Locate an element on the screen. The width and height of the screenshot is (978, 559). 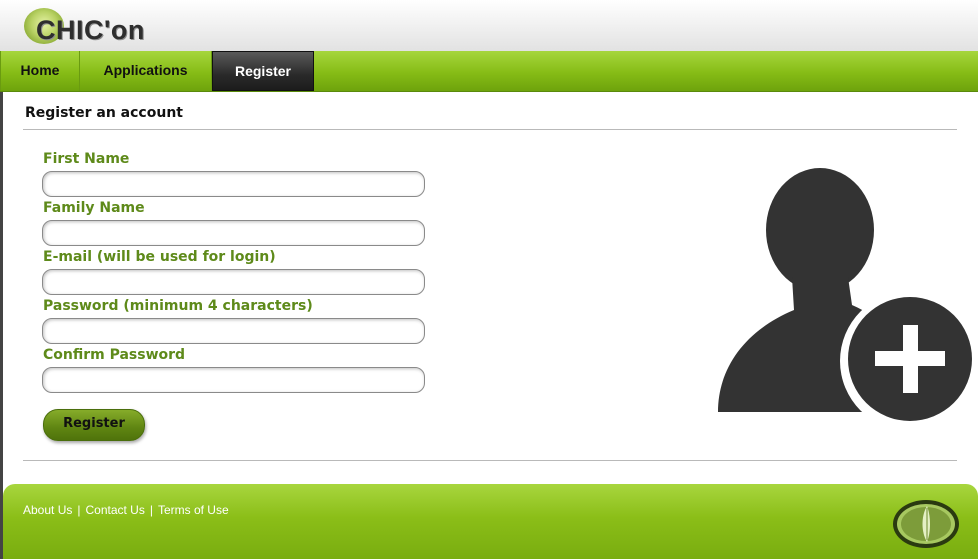
email-label: E-mail (will be used for login) is located at coordinates (159, 257).